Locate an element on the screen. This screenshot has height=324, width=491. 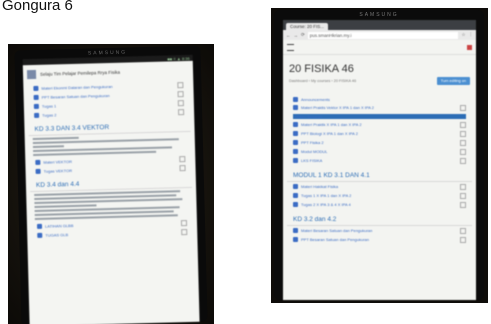
avatar-icon is located at coordinates (31, 74).